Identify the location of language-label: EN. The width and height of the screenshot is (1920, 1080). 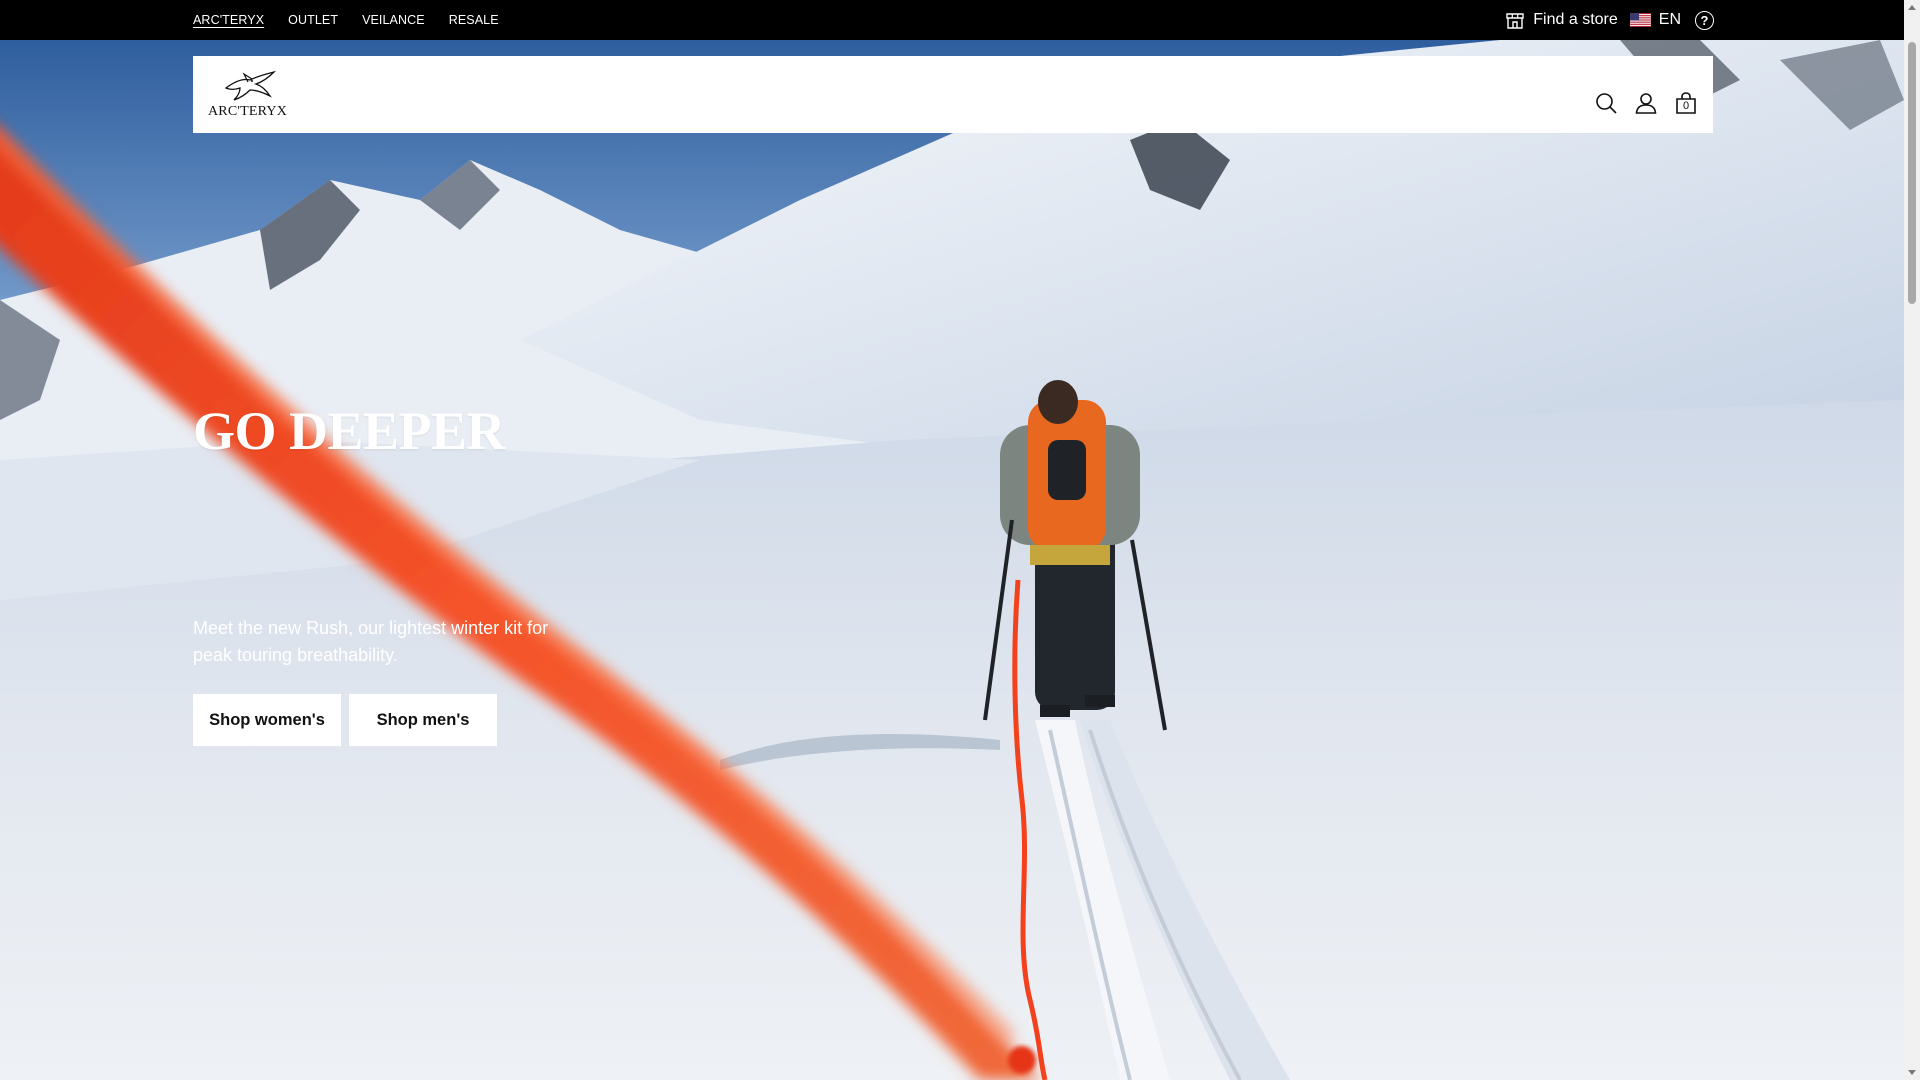
(1669, 19).